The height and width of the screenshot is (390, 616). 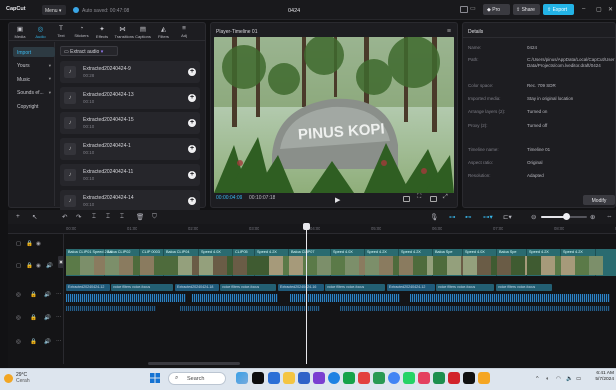 I want to click on more-icon: ≡, so click(x=449, y=31).